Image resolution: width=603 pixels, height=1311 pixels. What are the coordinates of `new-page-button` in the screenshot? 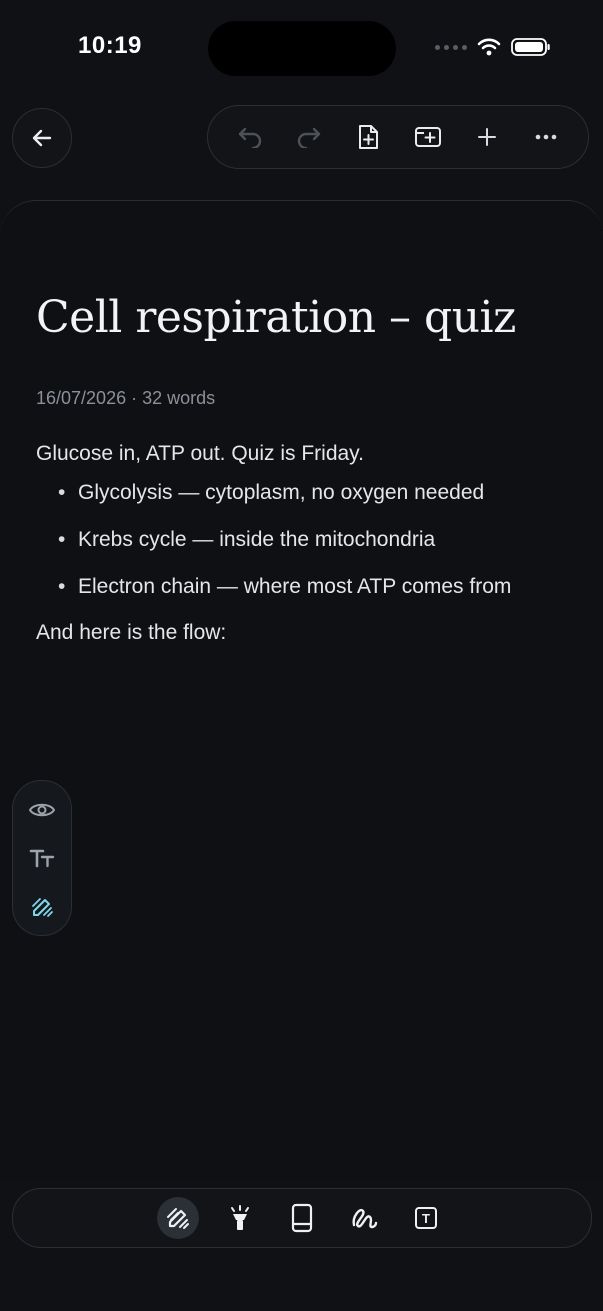 It's located at (368, 137).